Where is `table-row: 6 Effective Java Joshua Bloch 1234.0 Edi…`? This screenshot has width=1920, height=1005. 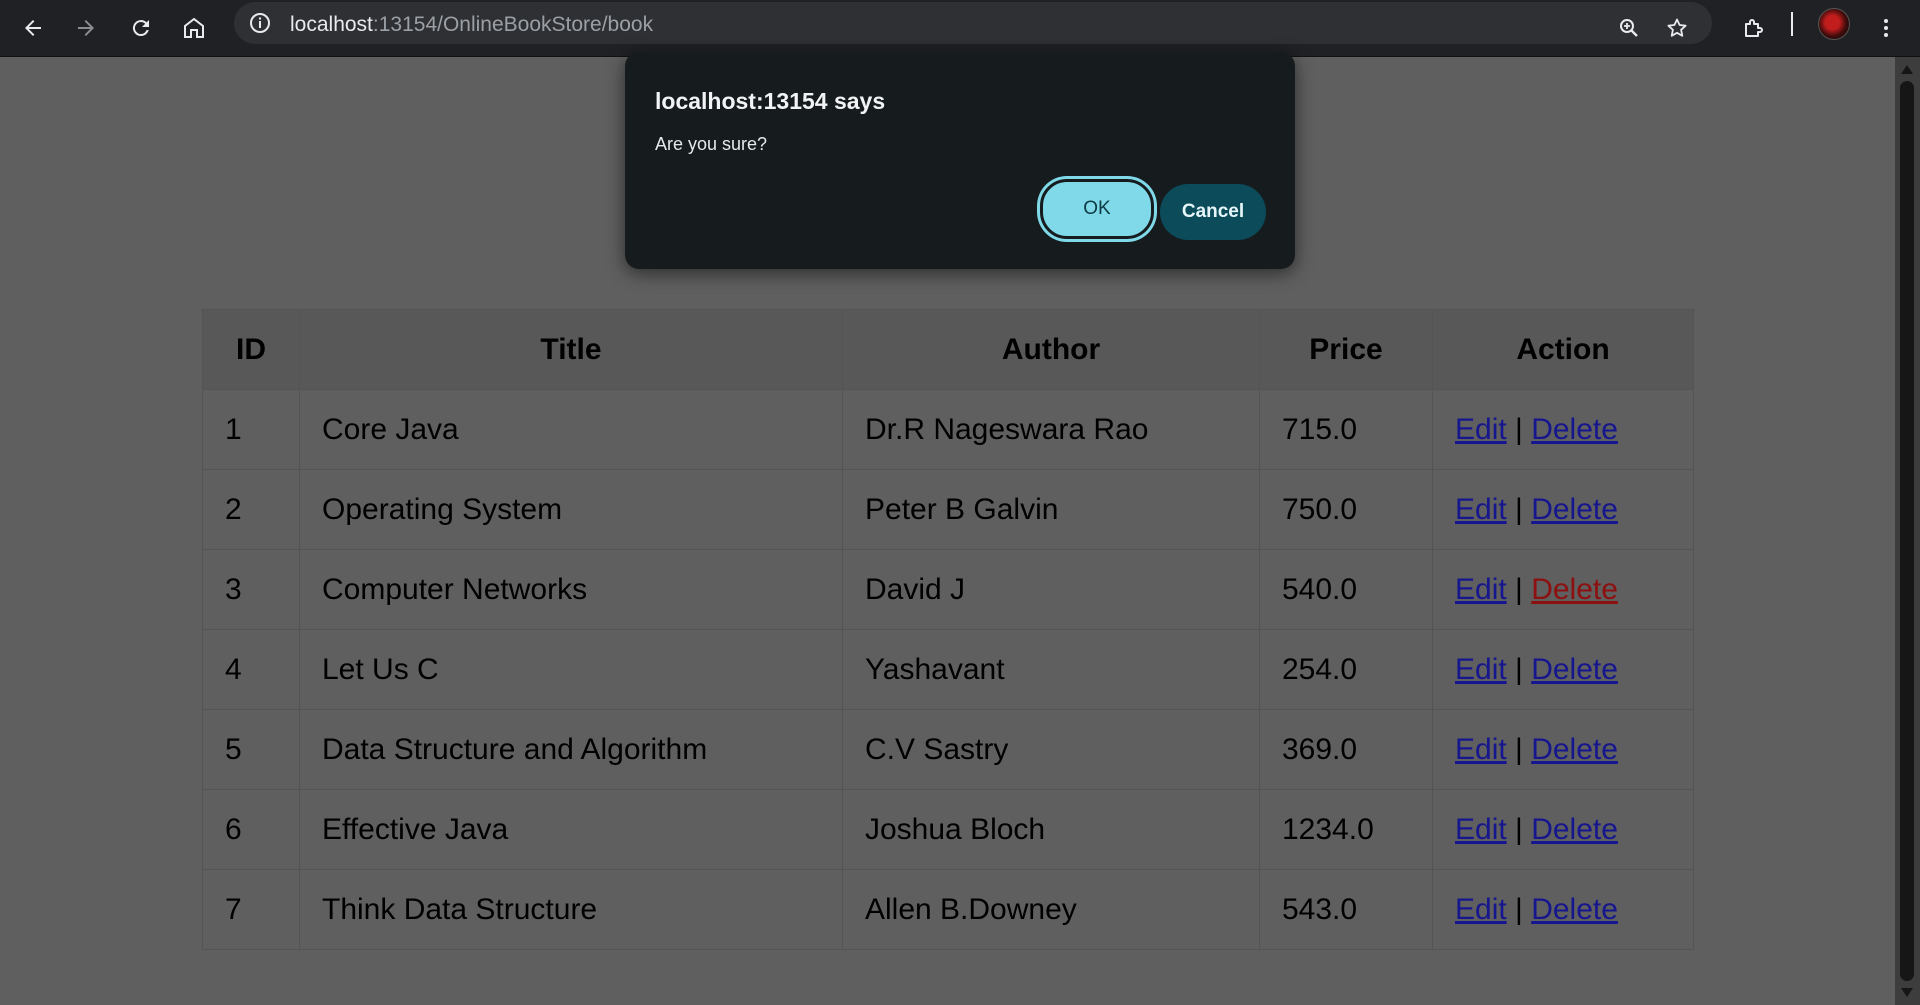 table-row: 6 Effective Java Joshua Bloch 1234.0 Edi… is located at coordinates (948, 829).